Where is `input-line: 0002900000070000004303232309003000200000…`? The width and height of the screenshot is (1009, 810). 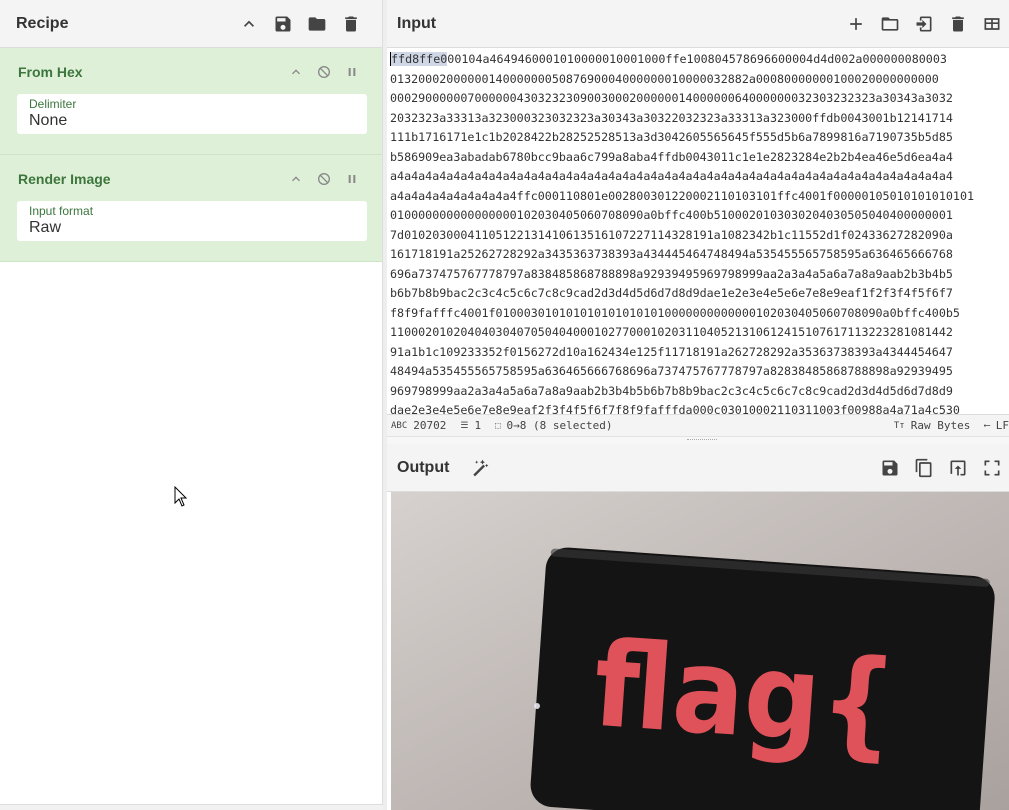 input-line: 0002900000070000004303232309003000200000… is located at coordinates (671, 98).